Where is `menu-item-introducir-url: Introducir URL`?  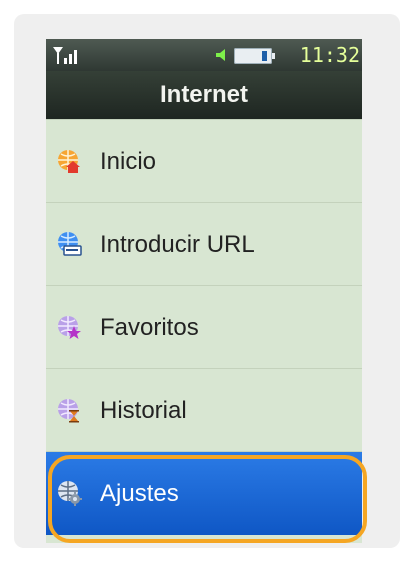
menu-item-introducir-url: Introducir URL is located at coordinates (204, 244).